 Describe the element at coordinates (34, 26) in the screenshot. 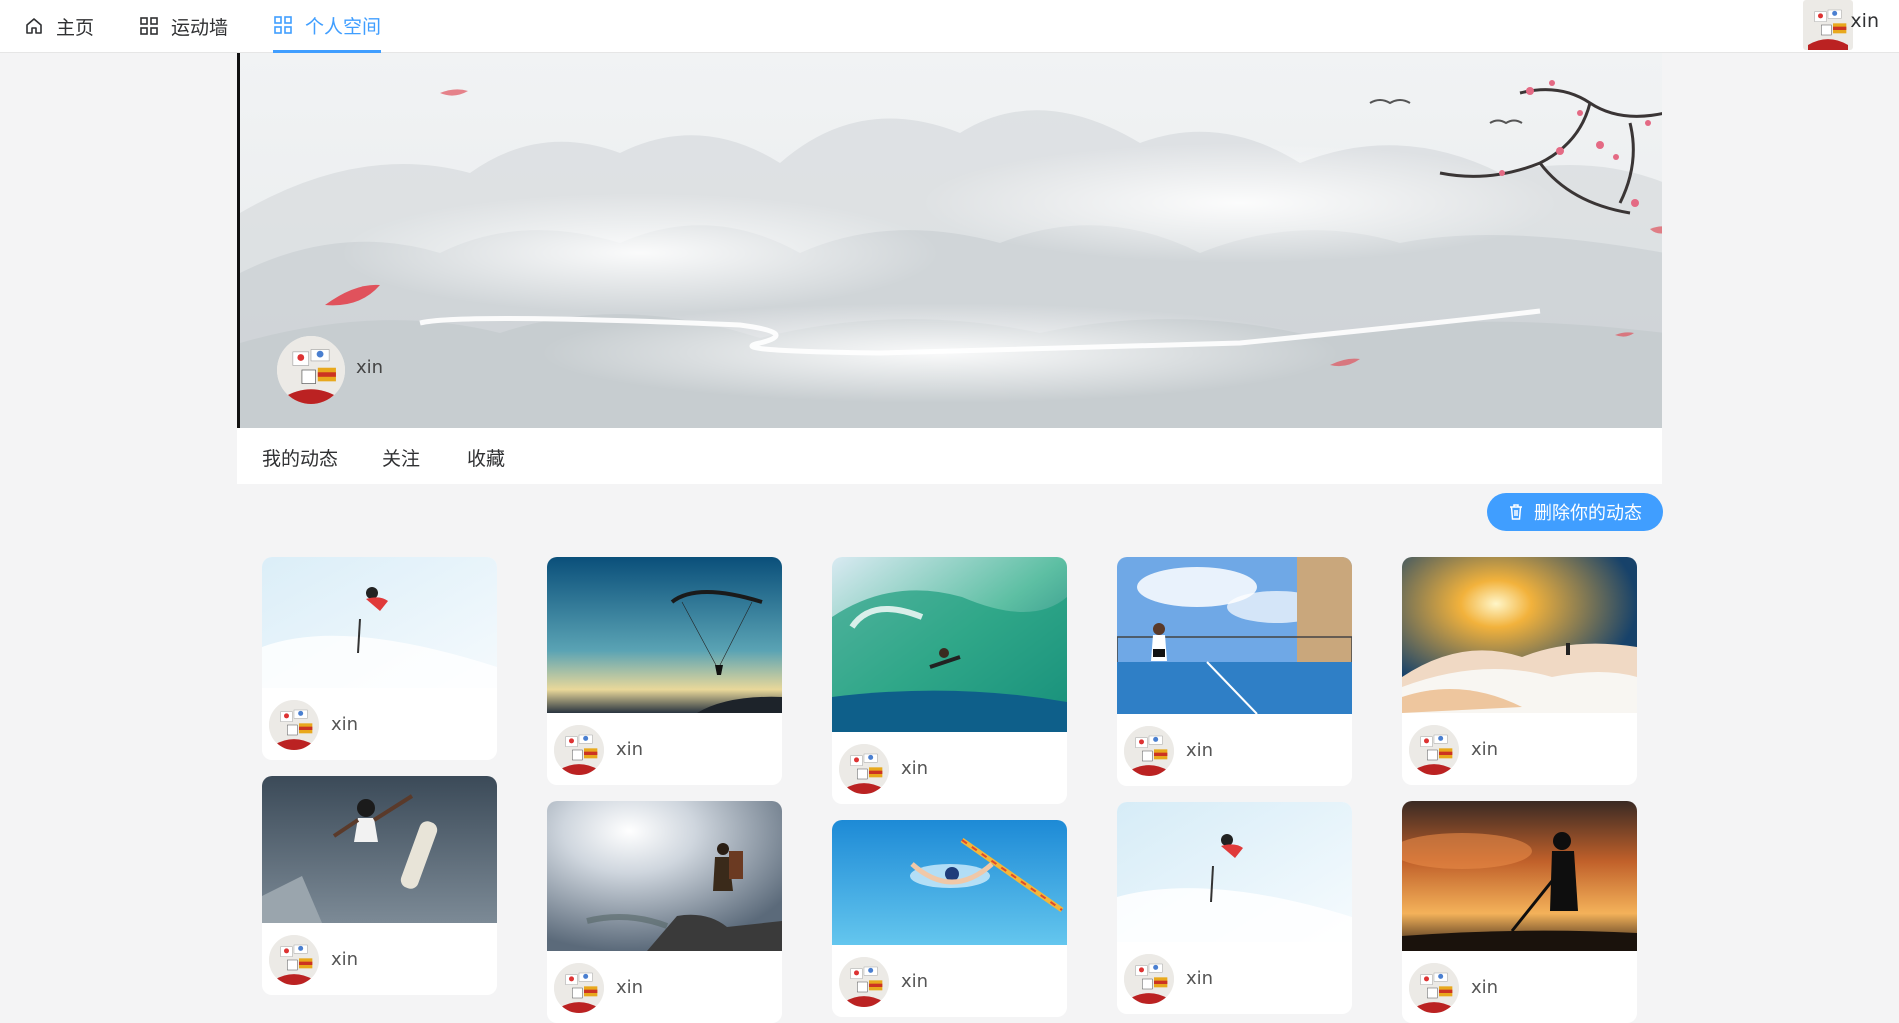

I see `home-icon` at that location.